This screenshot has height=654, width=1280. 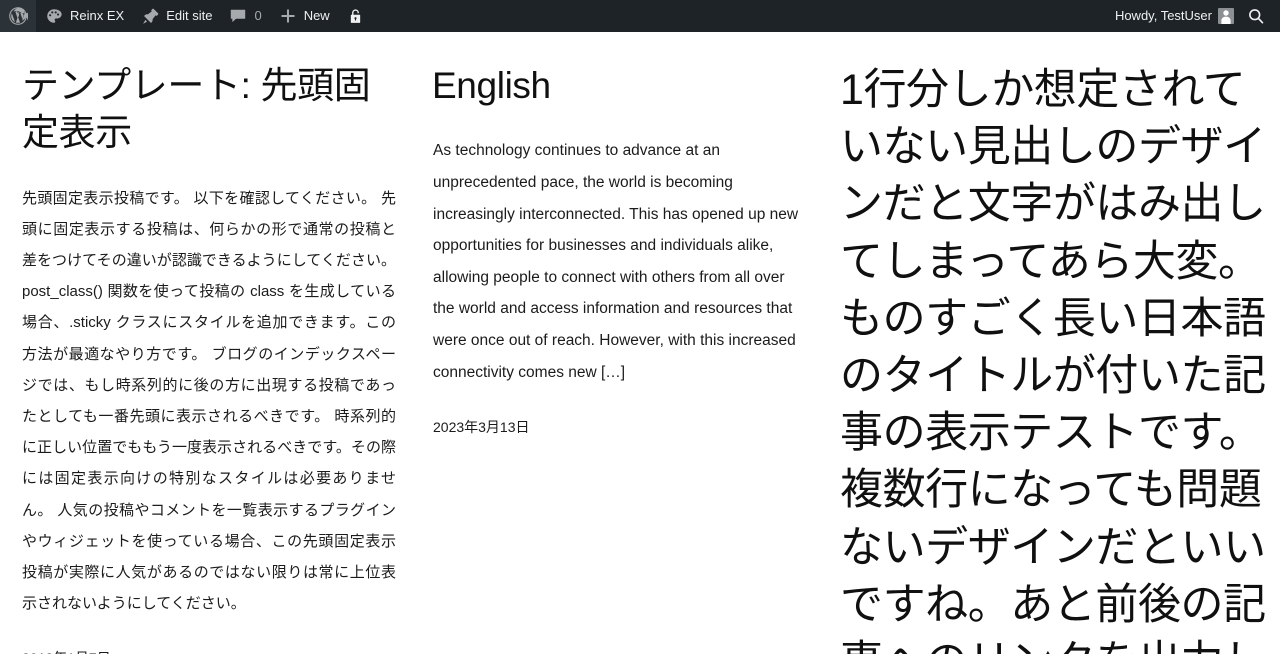 I want to click on wordpress-logo-icon, so click(x=18, y=16).